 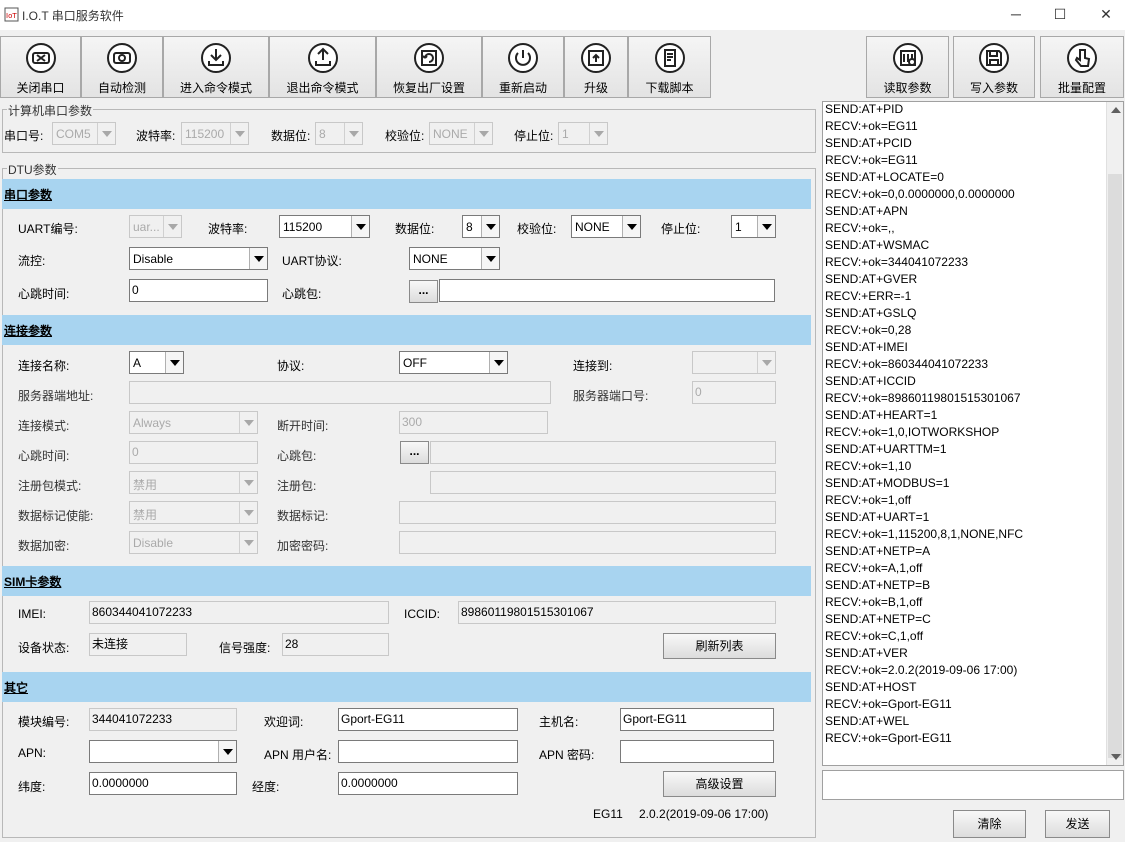 I want to click on encrypt-select: Disable, so click(x=193, y=542).